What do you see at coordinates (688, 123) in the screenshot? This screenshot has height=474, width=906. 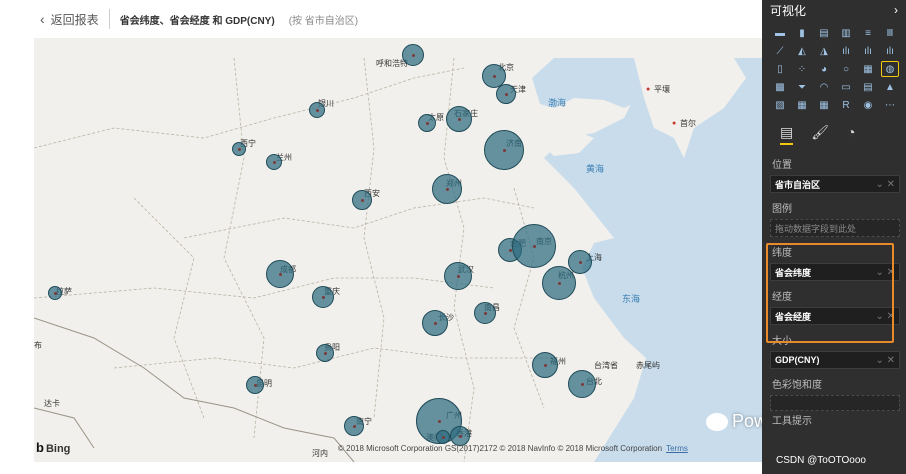 I see `map-label-seoul: 首尔` at bounding box center [688, 123].